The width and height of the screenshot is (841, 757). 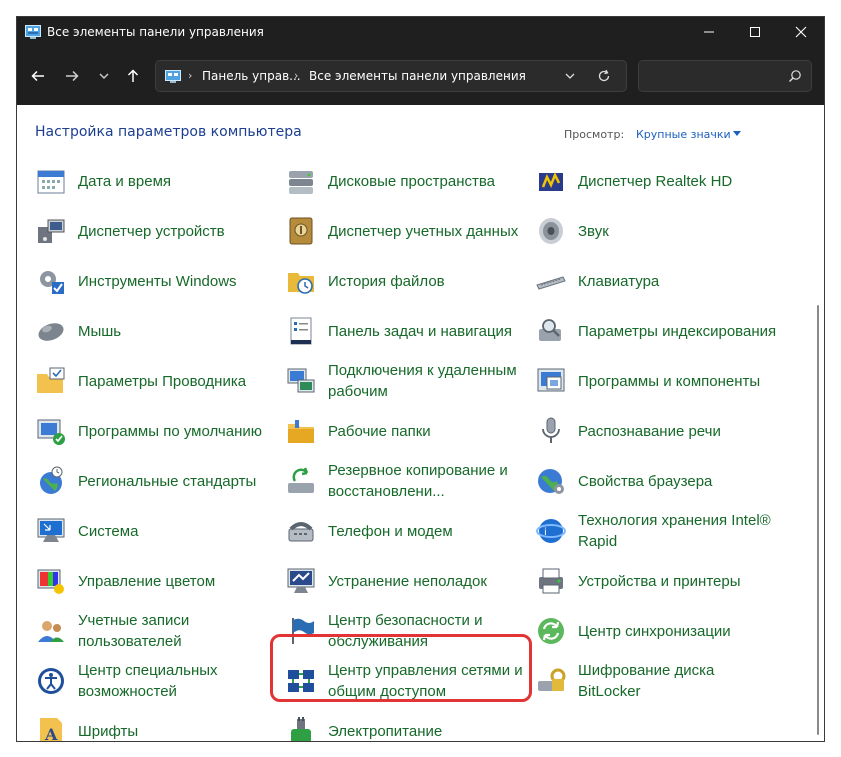 What do you see at coordinates (725, 76) in the screenshot?
I see `search-input` at bounding box center [725, 76].